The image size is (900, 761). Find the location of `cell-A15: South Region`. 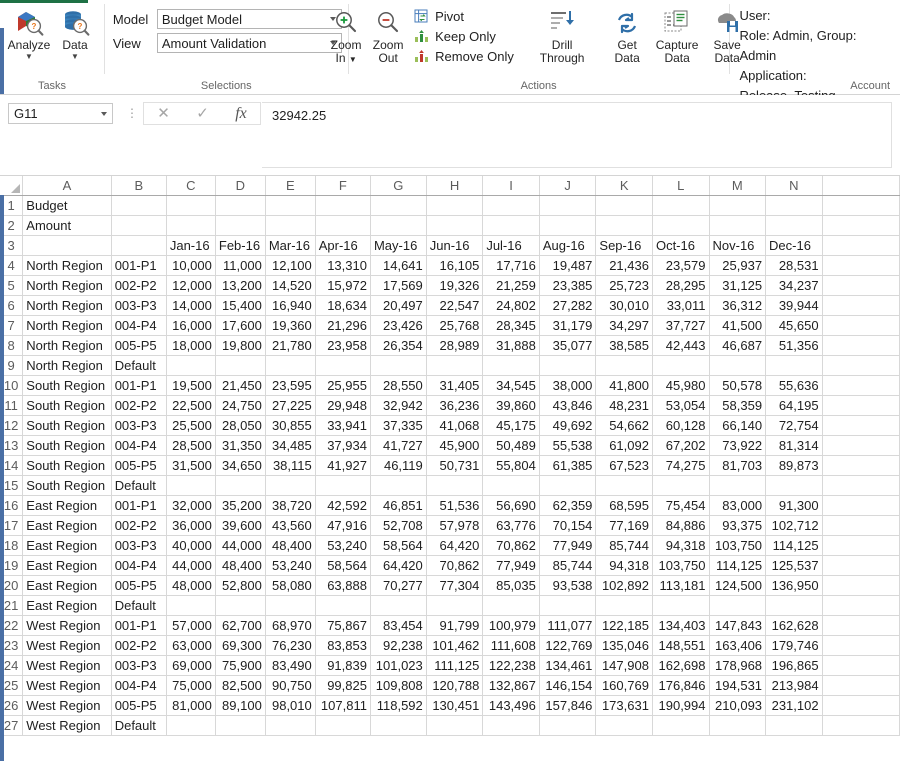

cell-A15: South Region is located at coordinates (67, 485).